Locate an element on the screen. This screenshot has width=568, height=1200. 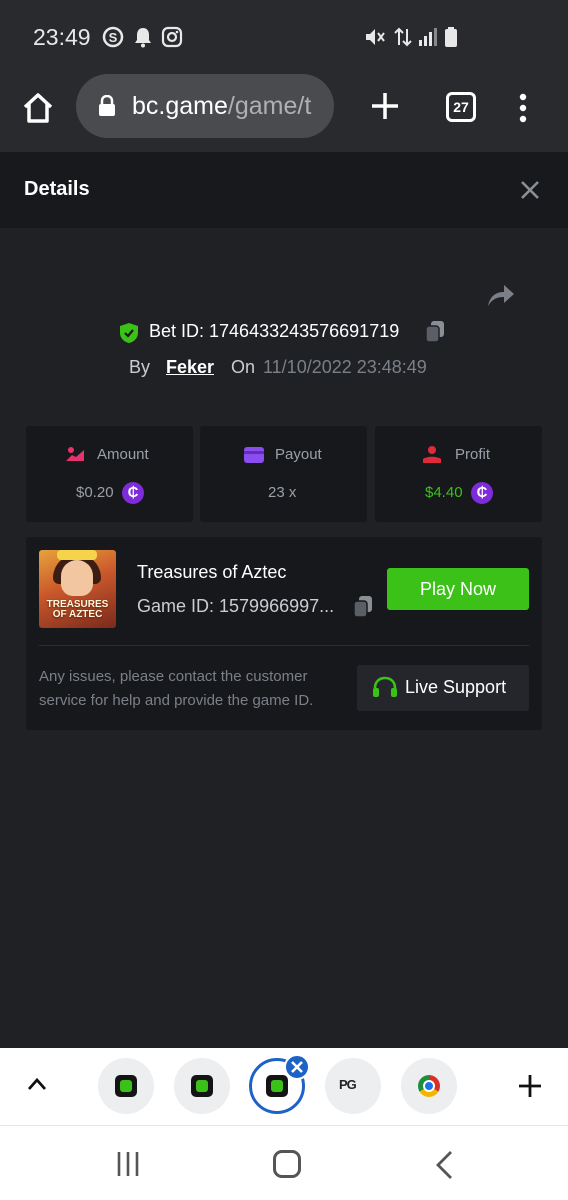
chevron-up-icon is located at coordinates (37, 1084).